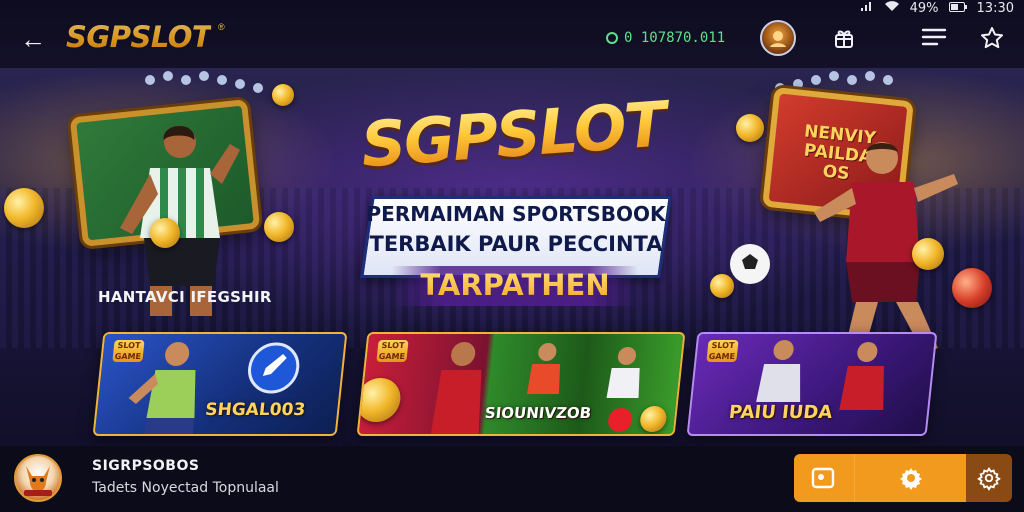  I want to click on screenshot-button, so click(824, 478).